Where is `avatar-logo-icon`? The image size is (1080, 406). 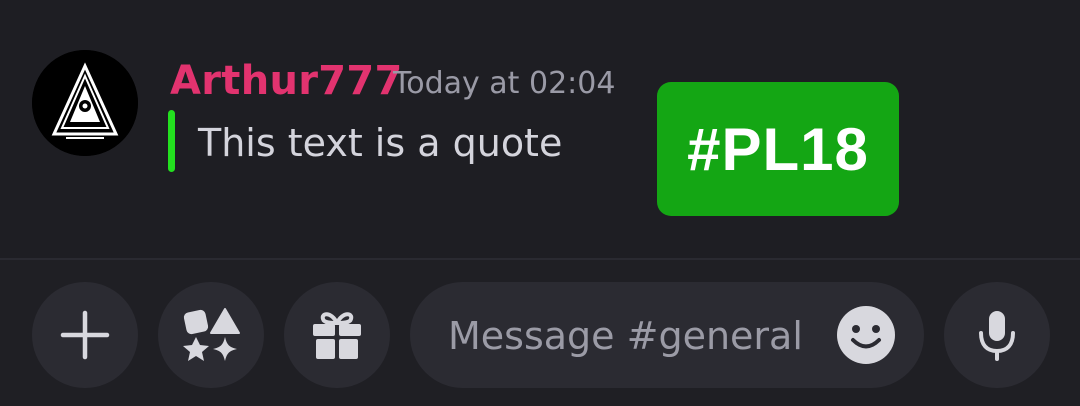 avatar-logo-icon is located at coordinates (85, 103).